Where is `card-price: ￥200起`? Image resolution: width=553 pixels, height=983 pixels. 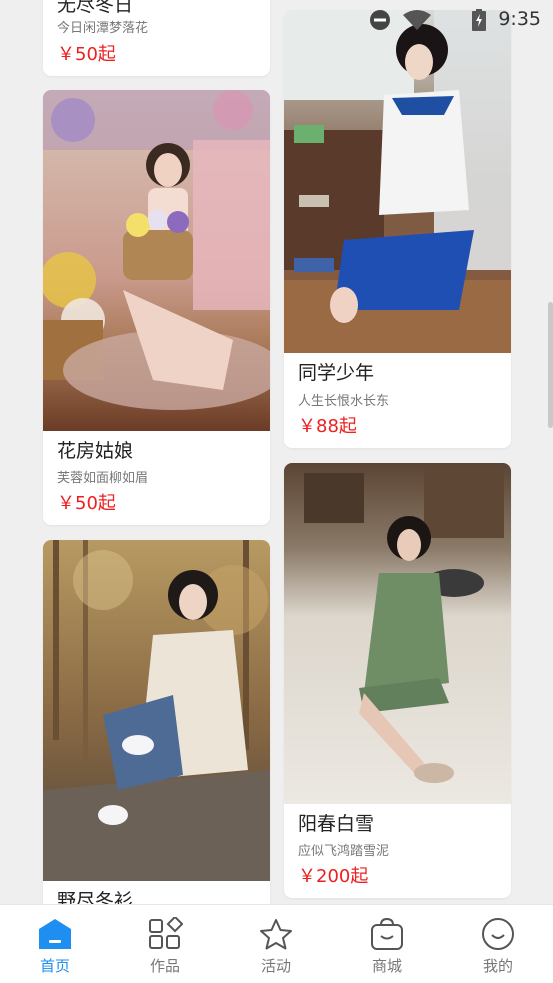 card-price: ￥200起 is located at coordinates (333, 876).